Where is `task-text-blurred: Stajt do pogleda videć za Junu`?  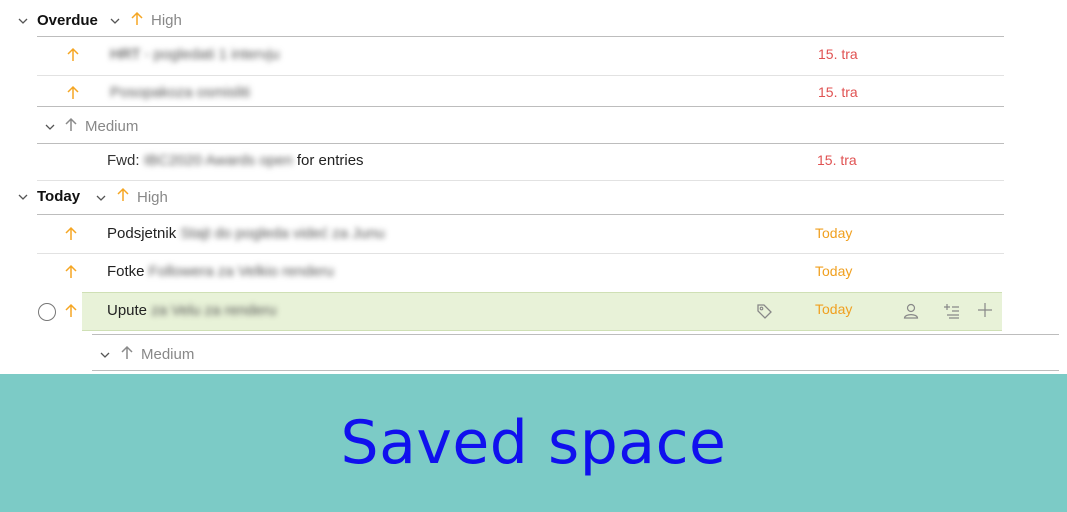
task-text-blurred: Stajt do pogleda videć za Junu is located at coordinates (280, 233).